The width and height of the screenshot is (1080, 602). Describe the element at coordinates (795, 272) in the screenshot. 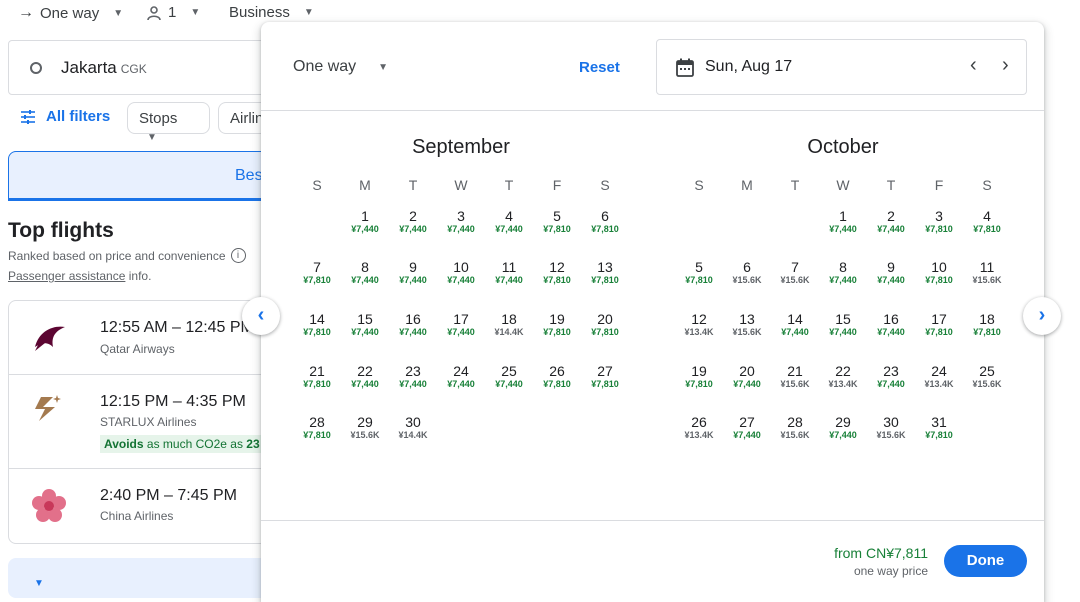

I see `calendar-day: 7 ¥15.6K` at that location.